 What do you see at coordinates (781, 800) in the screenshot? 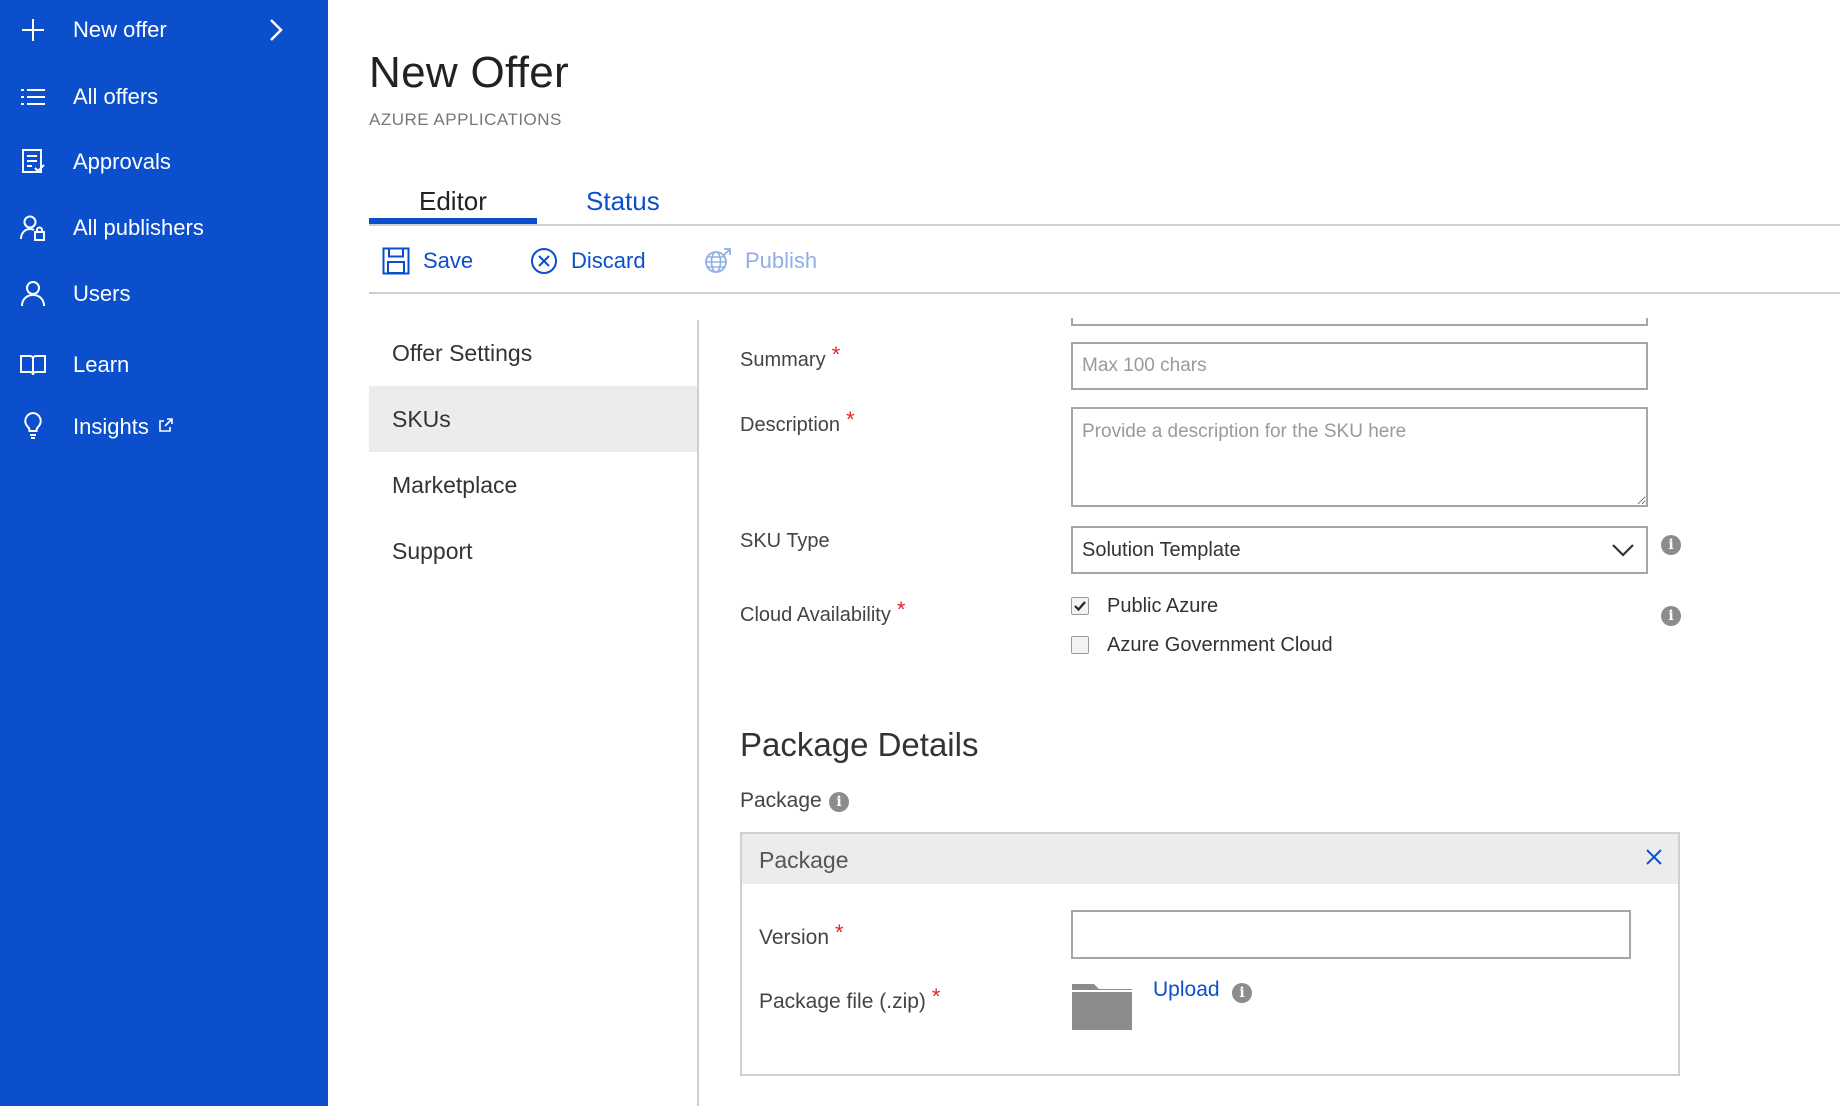
I see `package-label: Package` at bounding box center [781, 800].